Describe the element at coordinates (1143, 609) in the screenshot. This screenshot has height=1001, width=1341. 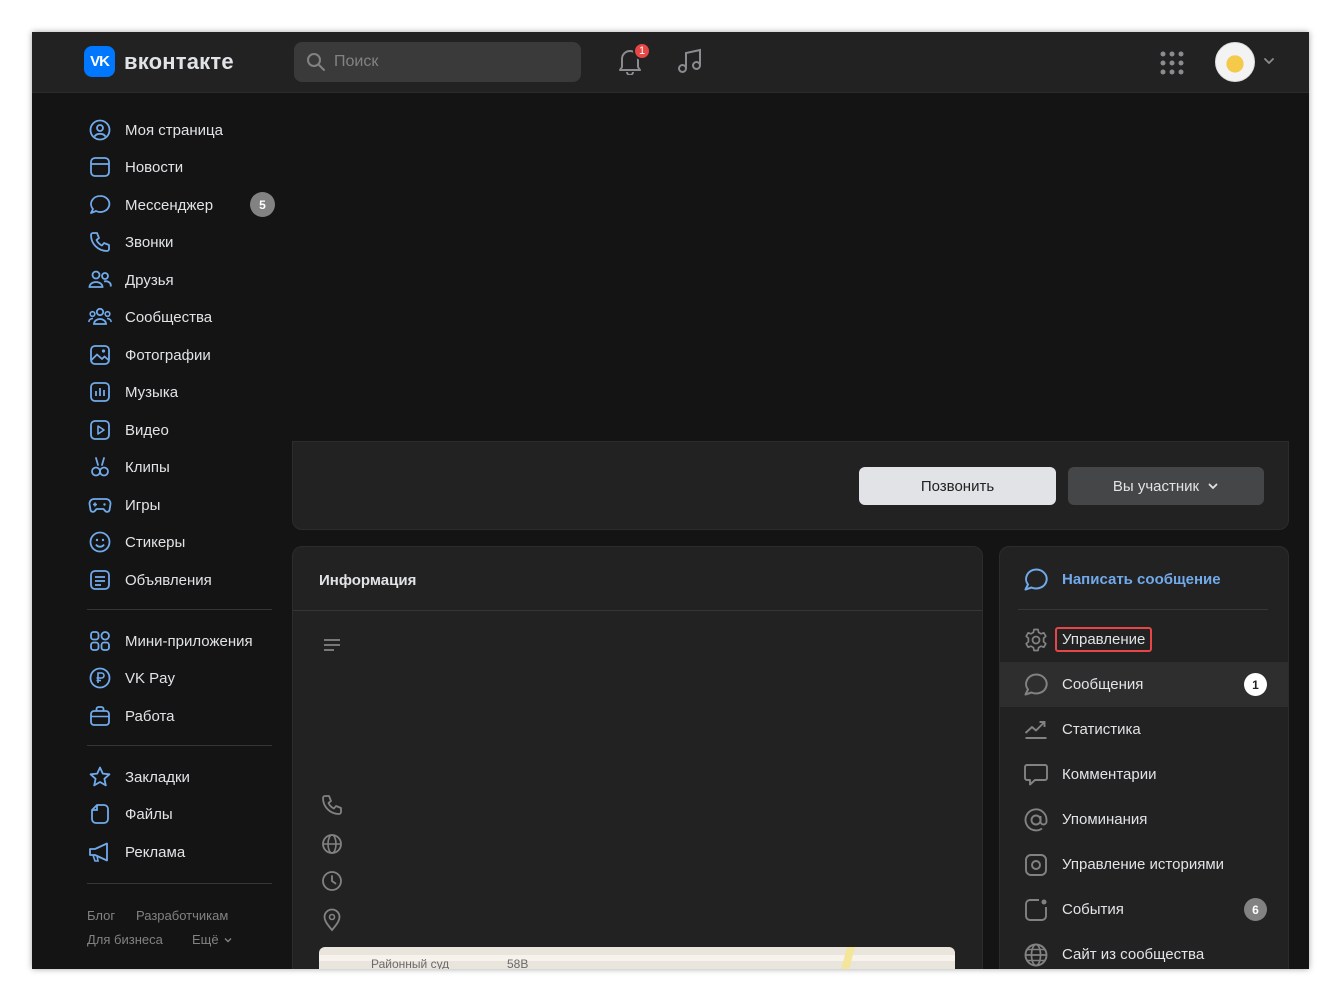
I see `menu-divider` at that location.